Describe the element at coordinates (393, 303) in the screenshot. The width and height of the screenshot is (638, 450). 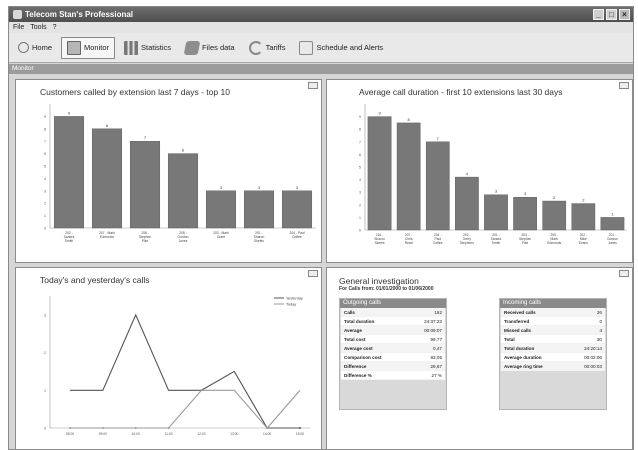
I see `outgoing-calls-header: Outgoing calls` at that location.